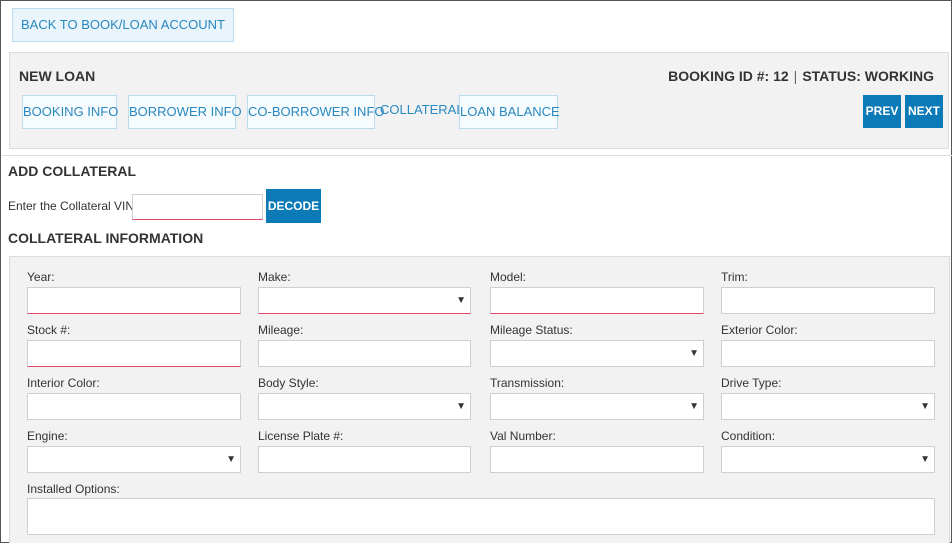 The width and height of the screenshot is (952, 543). What do you see at coordinates (477, 155) in the screenshot?
I see `section-divider` at bounding box center [477, 155].